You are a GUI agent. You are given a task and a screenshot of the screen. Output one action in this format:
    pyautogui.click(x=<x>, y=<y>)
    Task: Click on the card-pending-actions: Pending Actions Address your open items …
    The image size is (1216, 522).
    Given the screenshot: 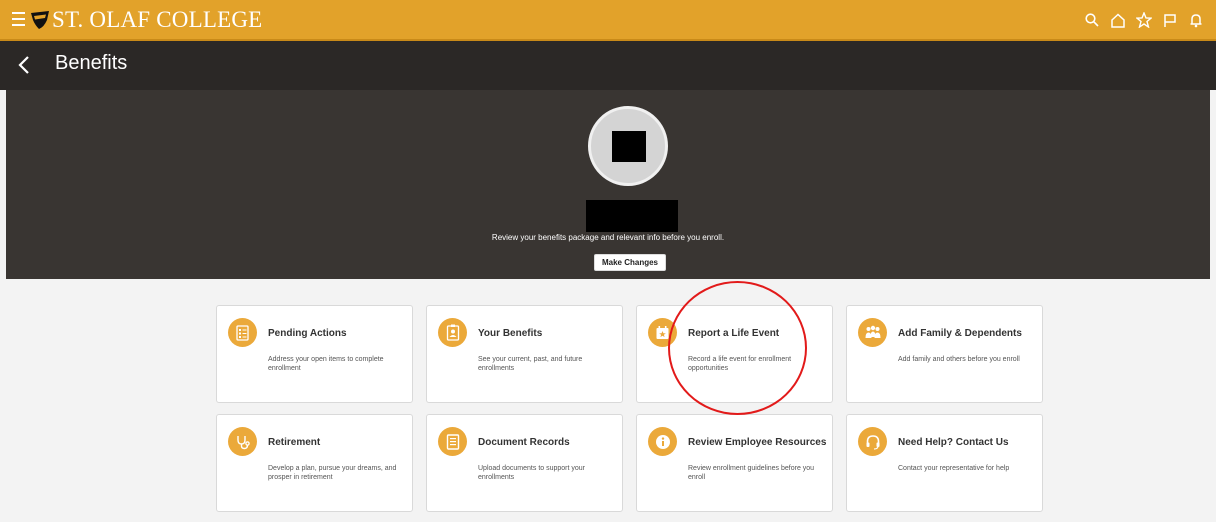 What is the action you would take?
    pyautogui.click(x=314, y=354)
    